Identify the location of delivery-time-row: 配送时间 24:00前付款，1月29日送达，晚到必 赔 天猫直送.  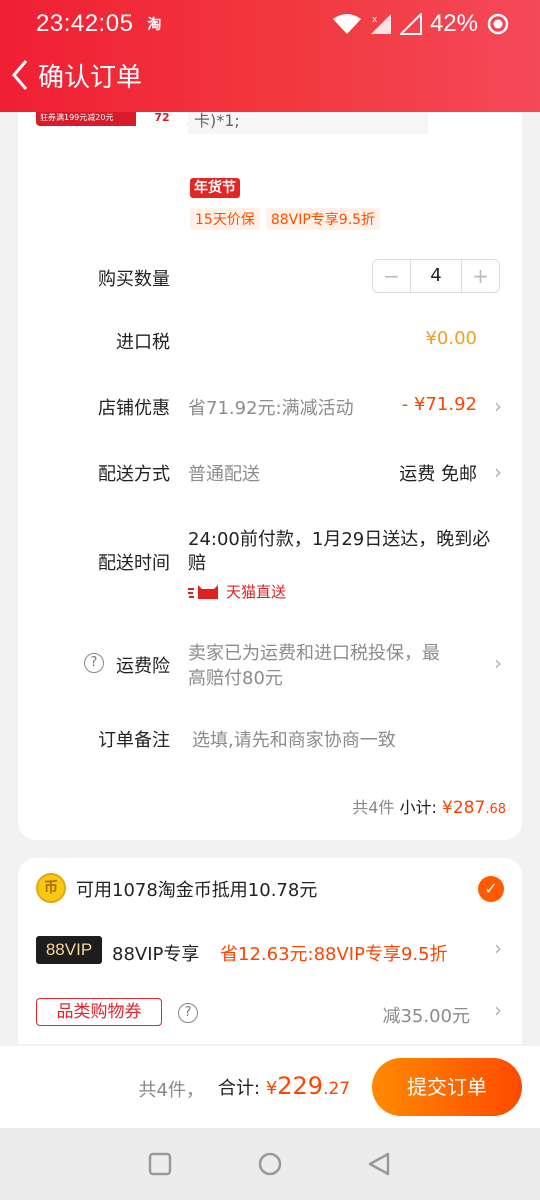
(270, 569).